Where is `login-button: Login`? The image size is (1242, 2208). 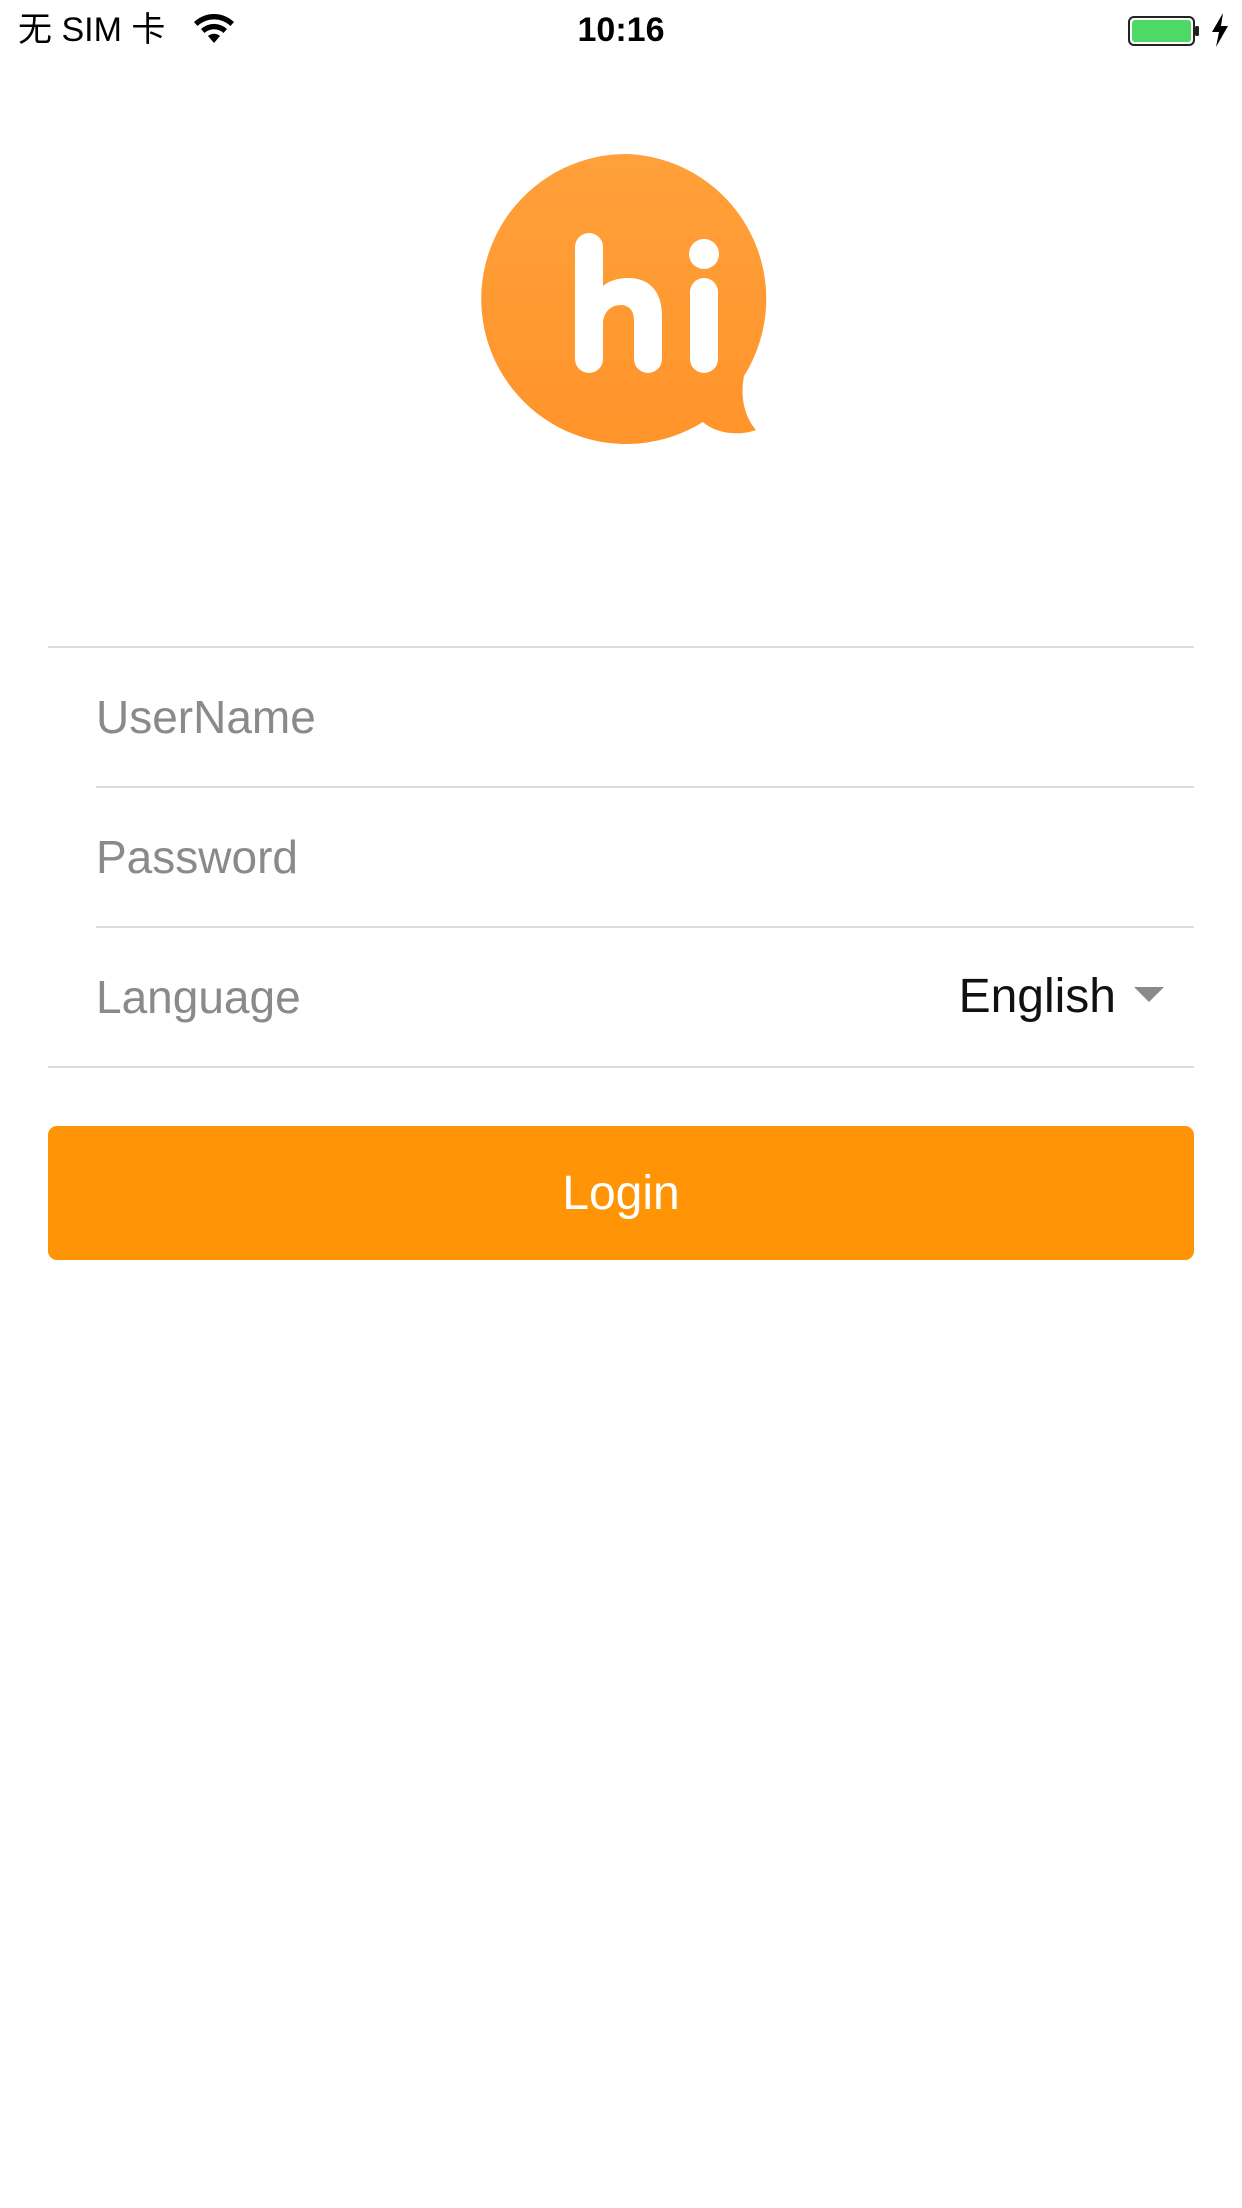 login-button: Login is located at coordinates (621, 1193).